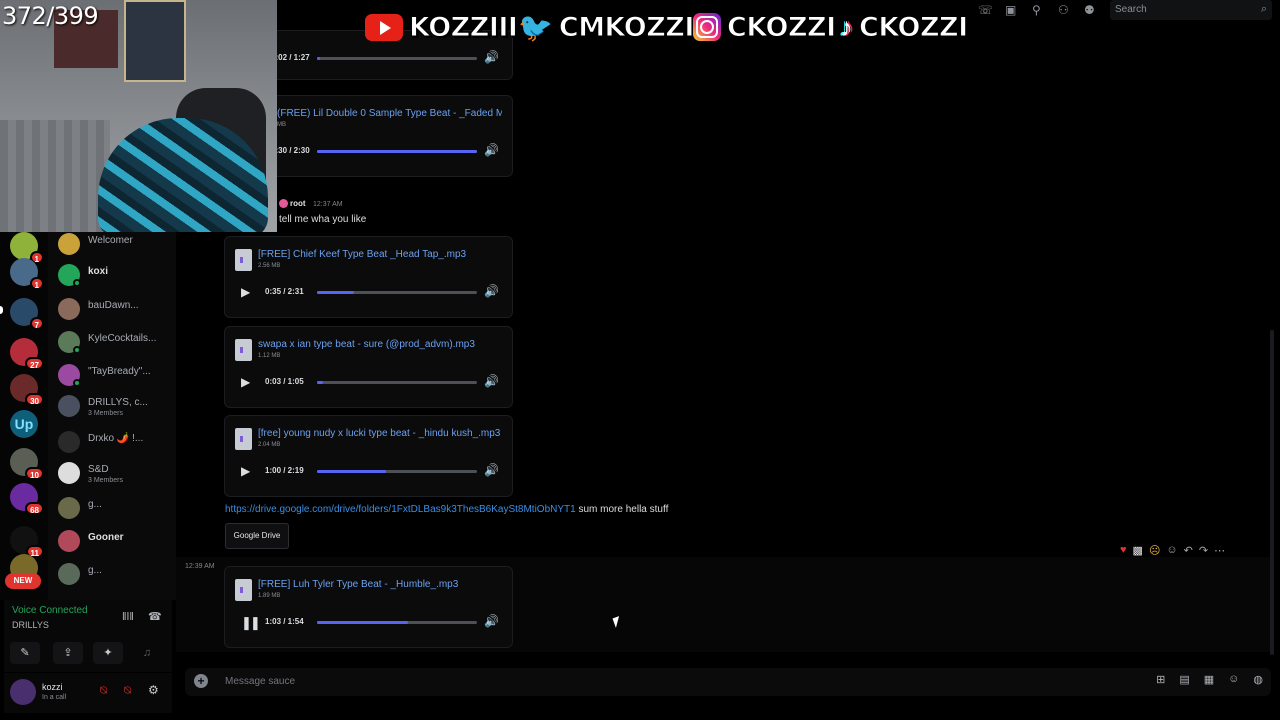  What do you see at coordinates (147, 653) in the screenshot?
I see `soundboard-button: ♫` at bounding box center [147, 653].